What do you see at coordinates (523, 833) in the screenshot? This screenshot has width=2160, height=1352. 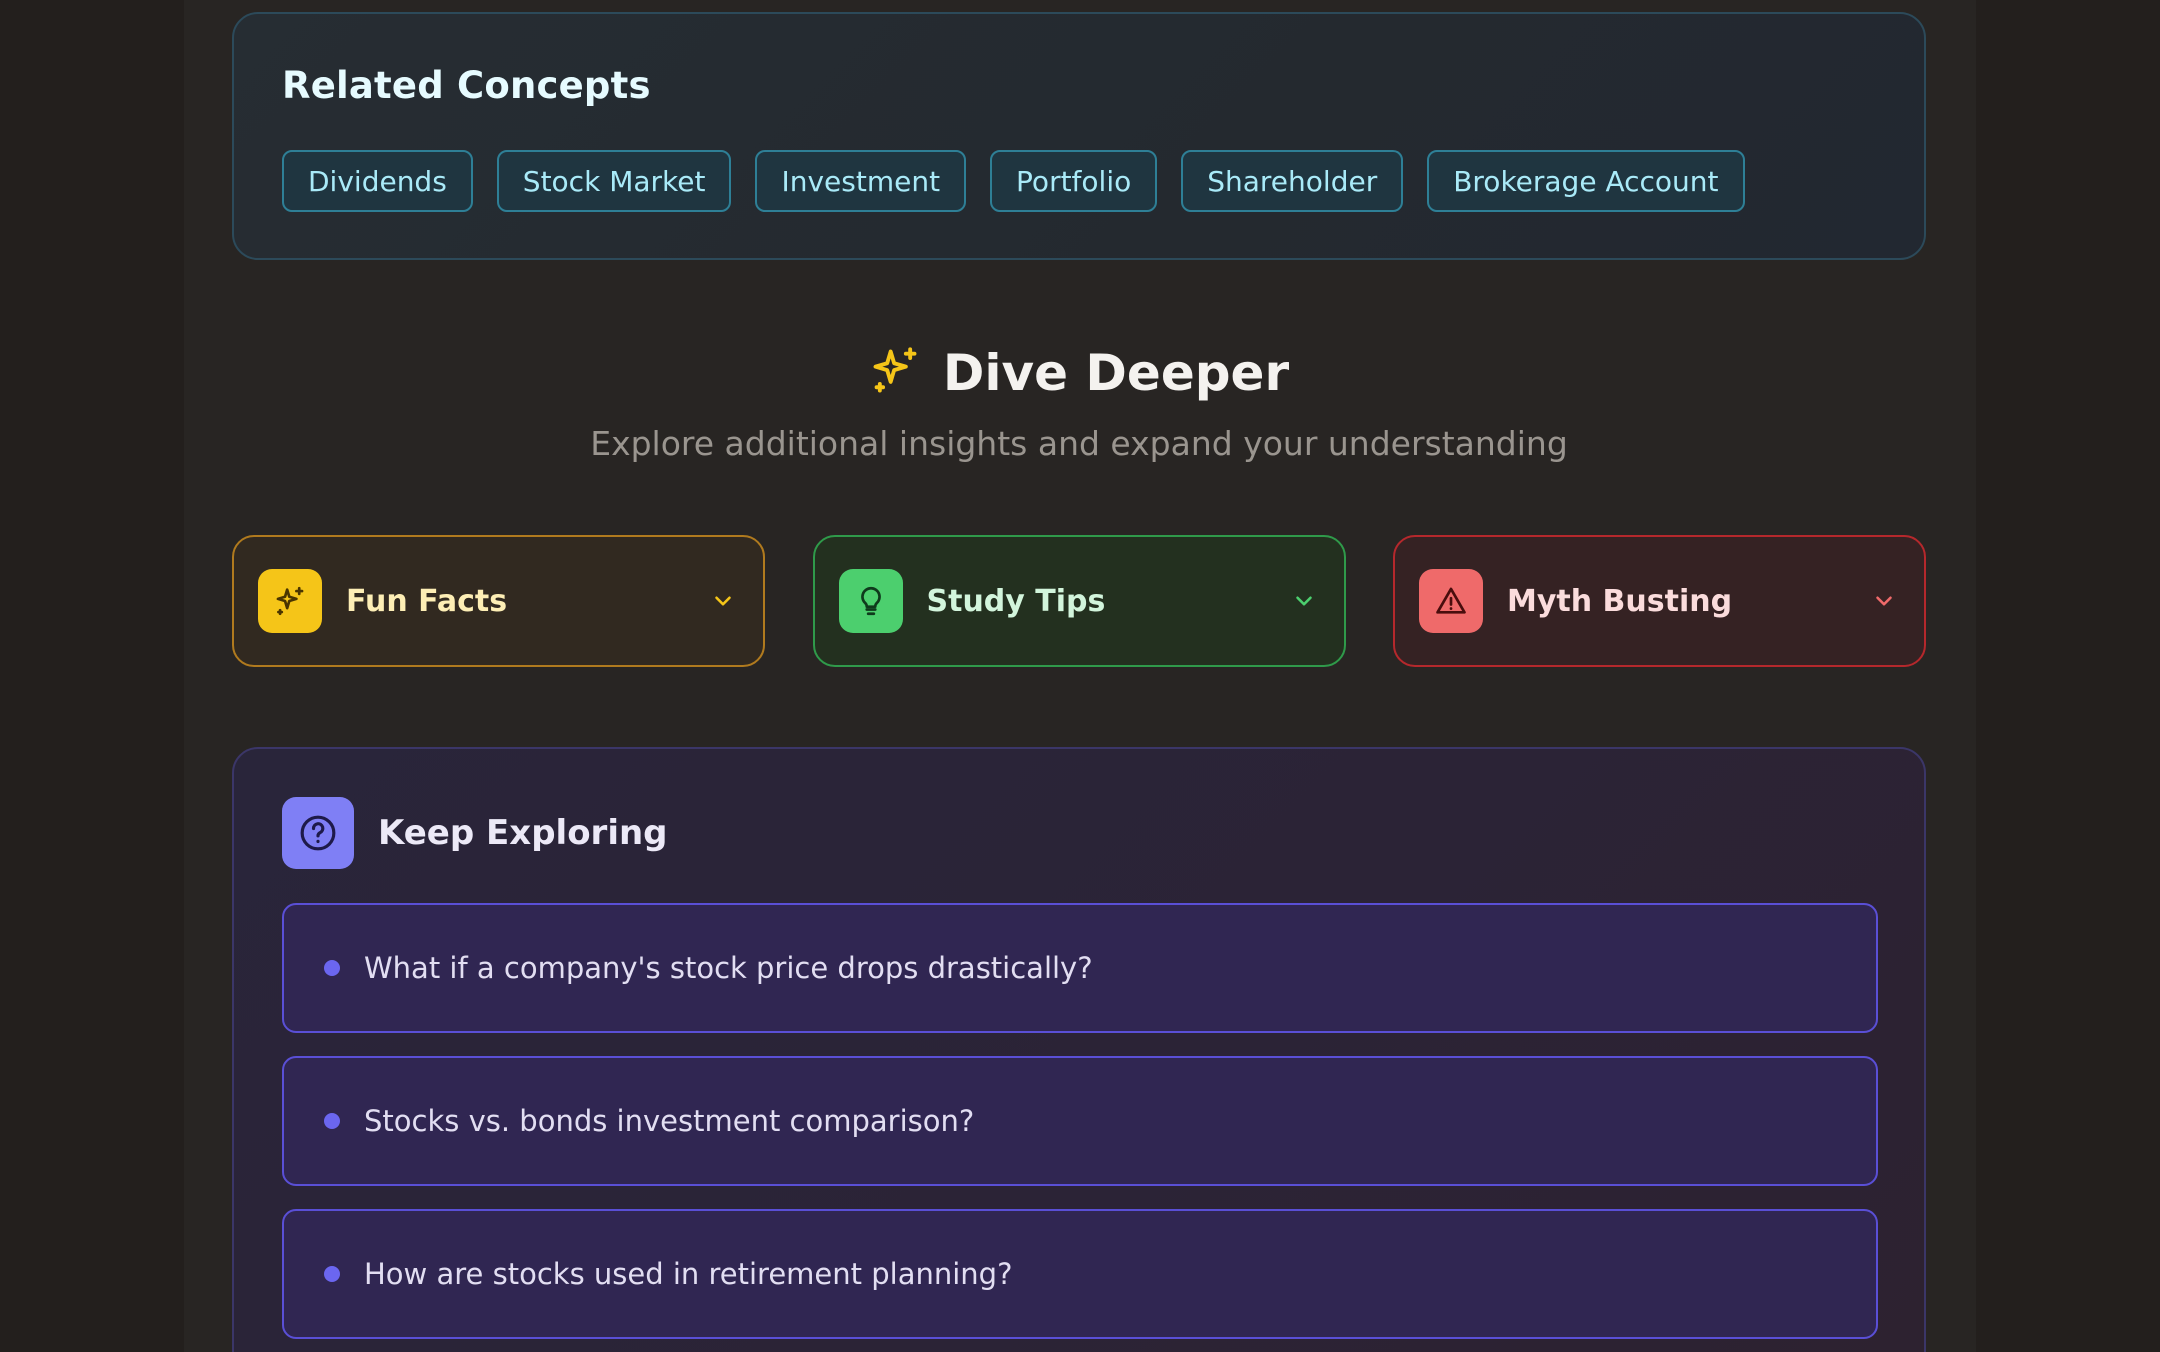 I see `keep-exploring-title: Keep Exploring` at bounding box center [523, 833].